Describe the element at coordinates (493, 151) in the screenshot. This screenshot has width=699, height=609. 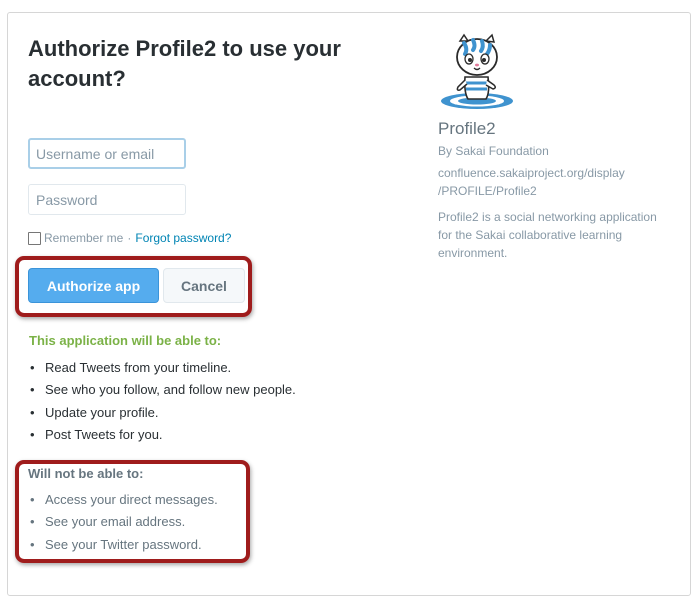
I see `app-developer: By Sakai Foundation` at that location.